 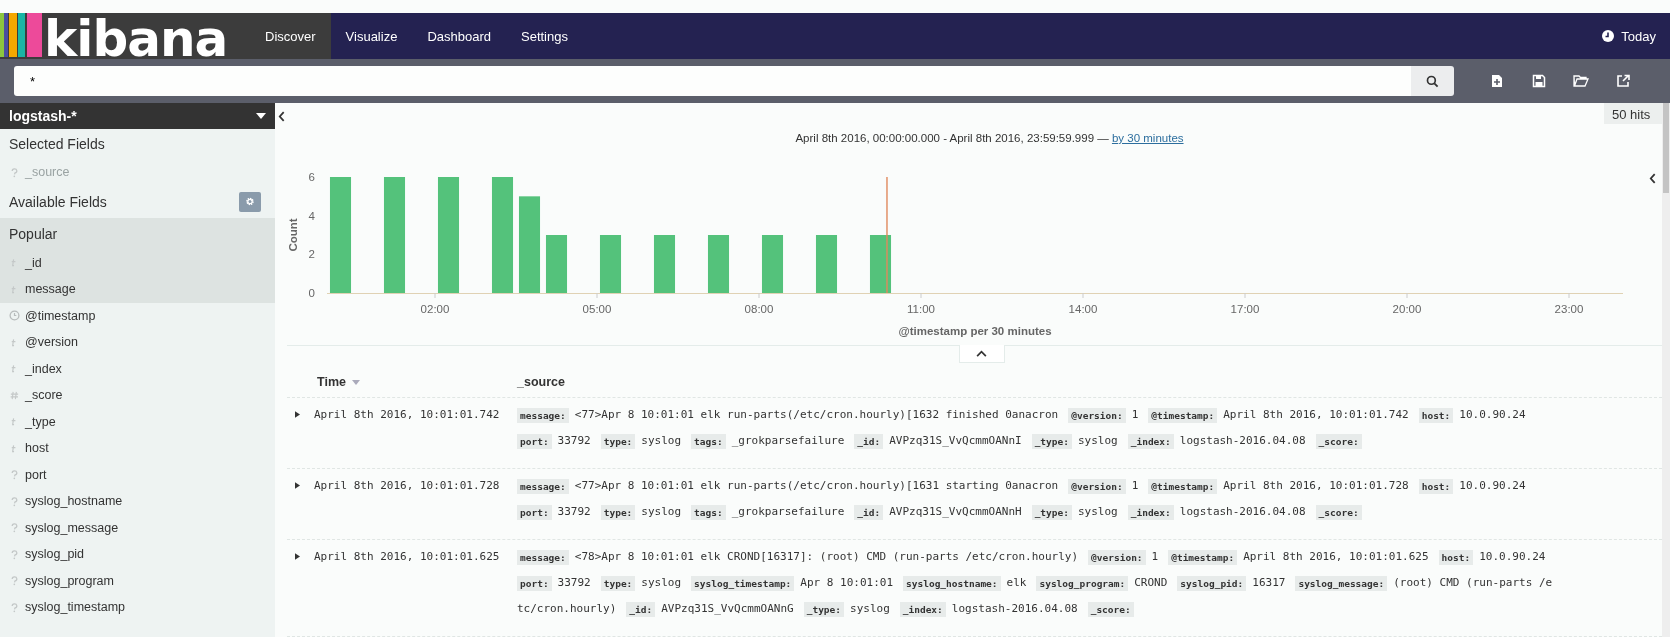 What do you see at coordinates (712, 81) in the screenshot?
I see `search-field: *` at bounding box center [712, 81].